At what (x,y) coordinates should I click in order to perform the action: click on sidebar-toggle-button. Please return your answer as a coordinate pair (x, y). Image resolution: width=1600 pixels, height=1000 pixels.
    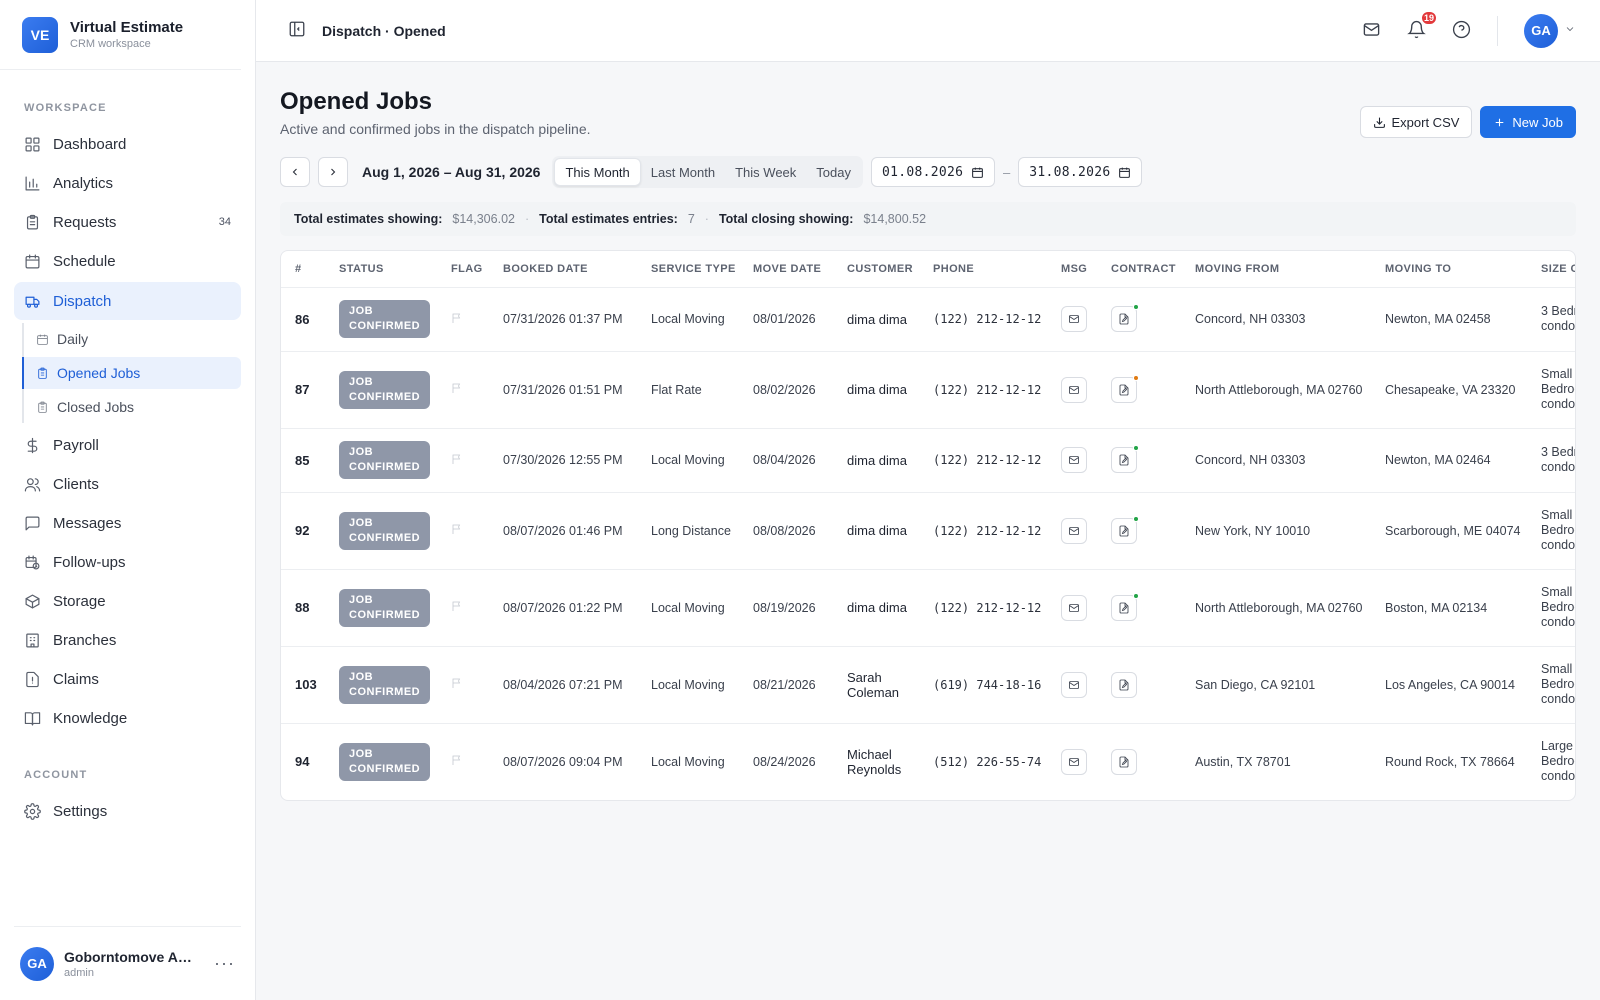
    Looking at the image, I should click on (297, 30).